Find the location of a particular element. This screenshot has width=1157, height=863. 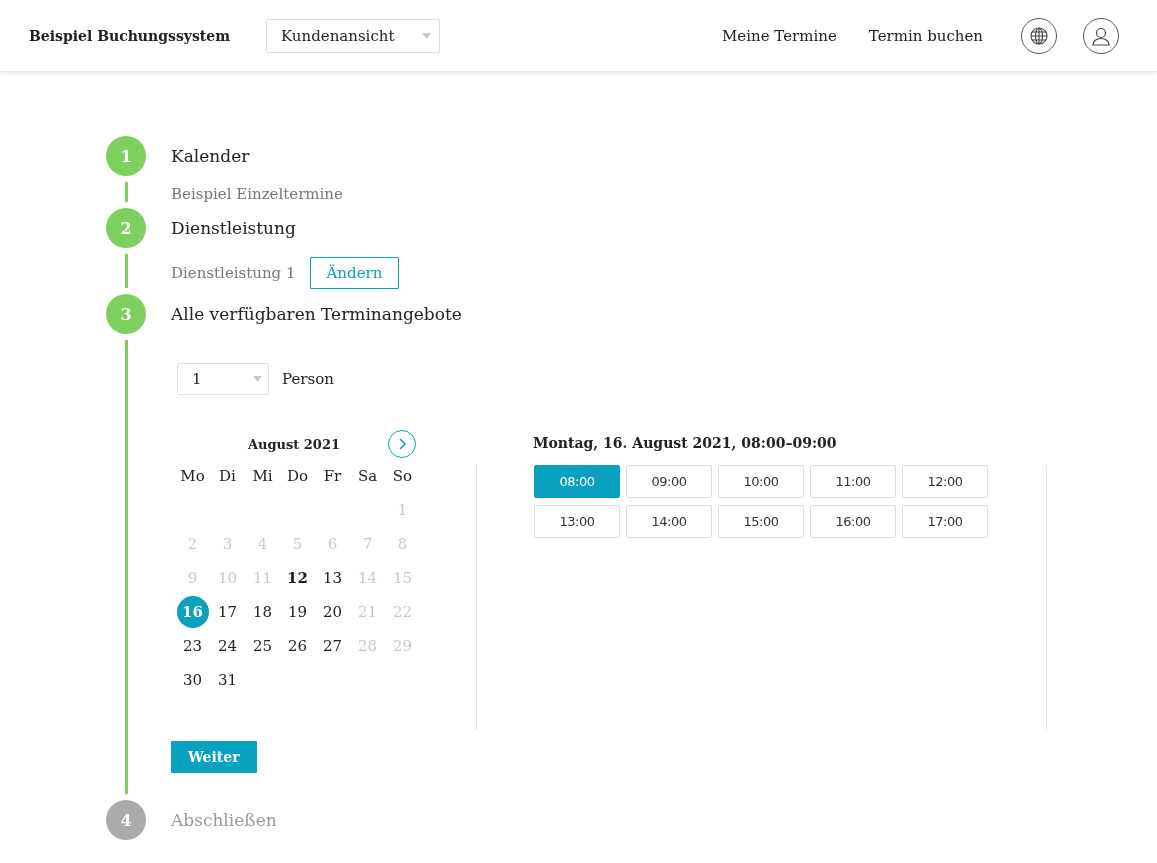

step-number: 4 is located at coordinates (126, 820).